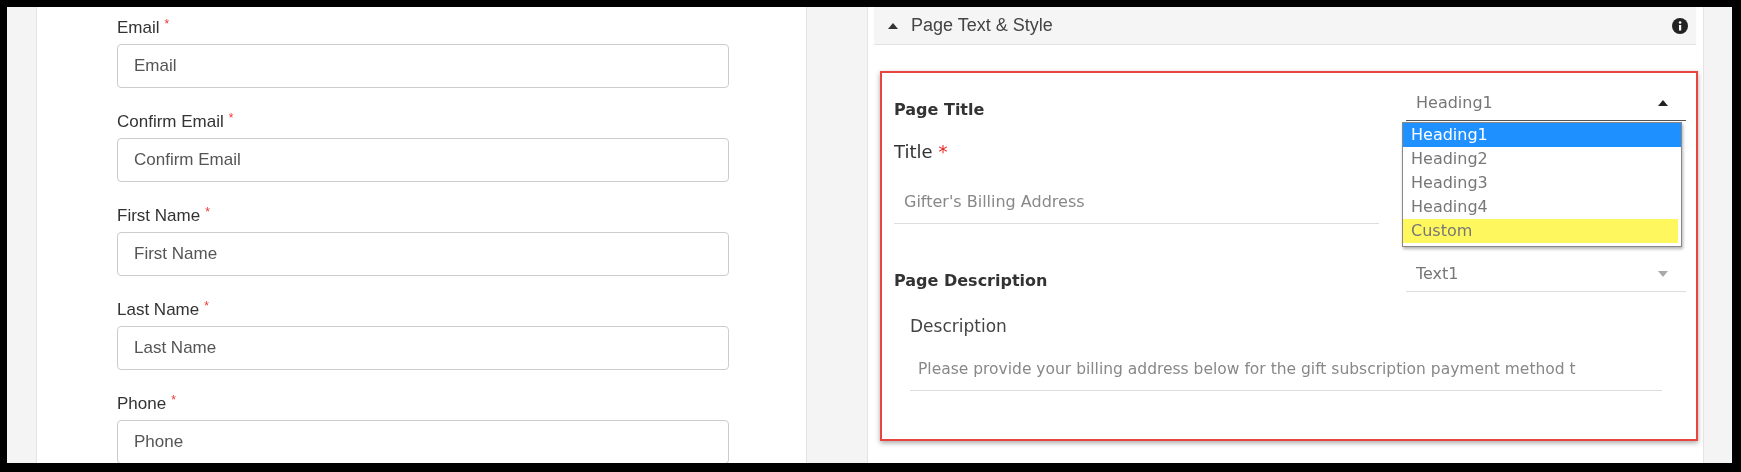 This screenshot has height=472, width=1741. What do you see at coordinates (158, 309) in the screenshot?
I see `field-label: Last Name` at bounding box center [158, 309].